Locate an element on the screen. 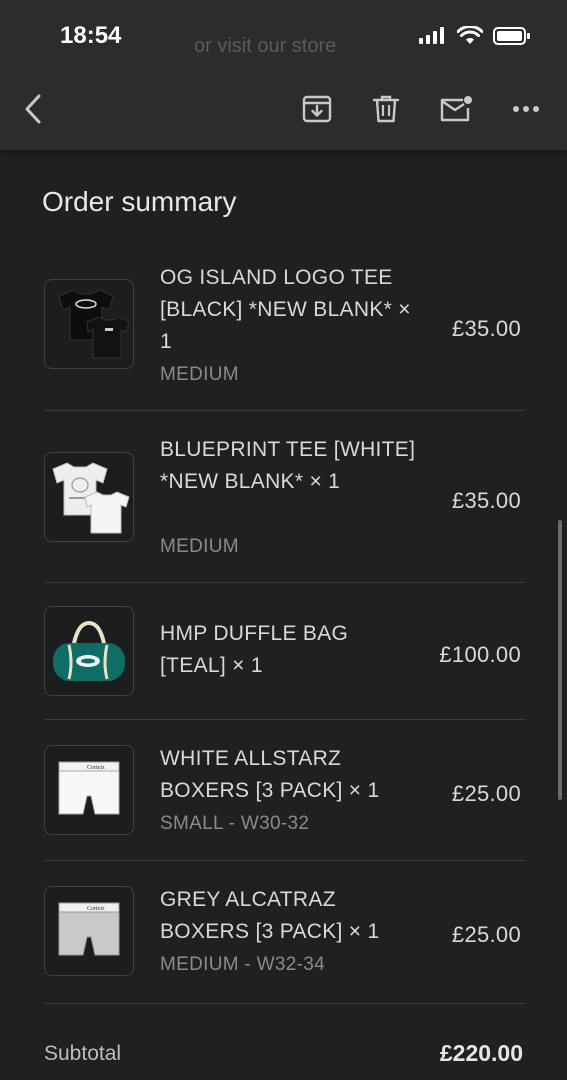  item-variant: SMALL - W30-32 is located at coordinates (235, 823).